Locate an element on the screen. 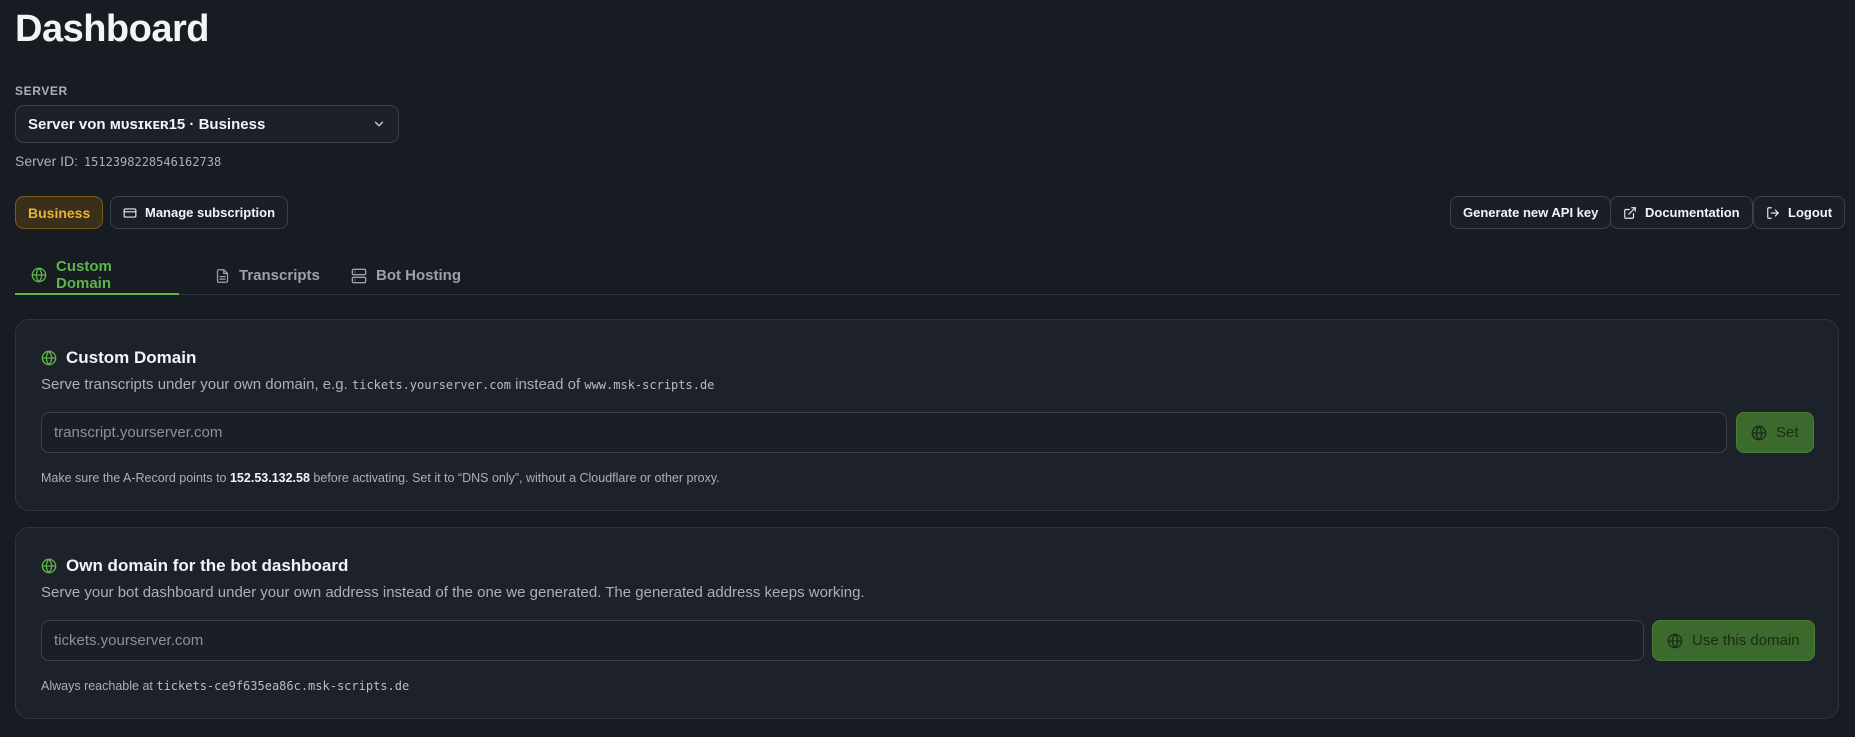 This screenshot has height=737, width=1855. credit-card-icon is located at coordinates (130, 213).